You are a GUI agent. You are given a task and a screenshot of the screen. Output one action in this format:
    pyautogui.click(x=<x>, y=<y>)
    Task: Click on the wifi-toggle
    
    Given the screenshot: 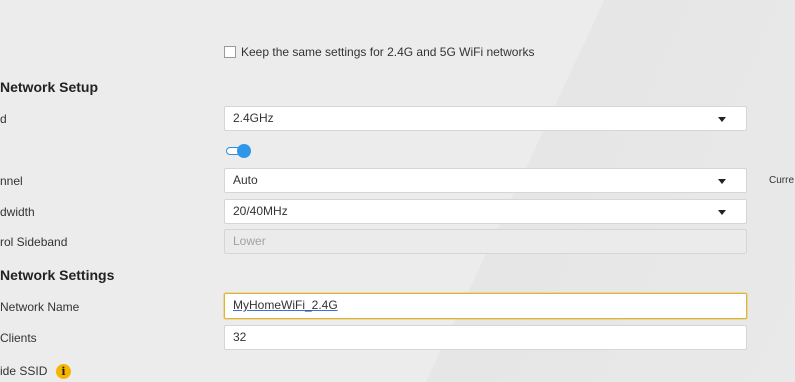 What is the action you would take?
    pyautogui.click(x=239, y=151)
    